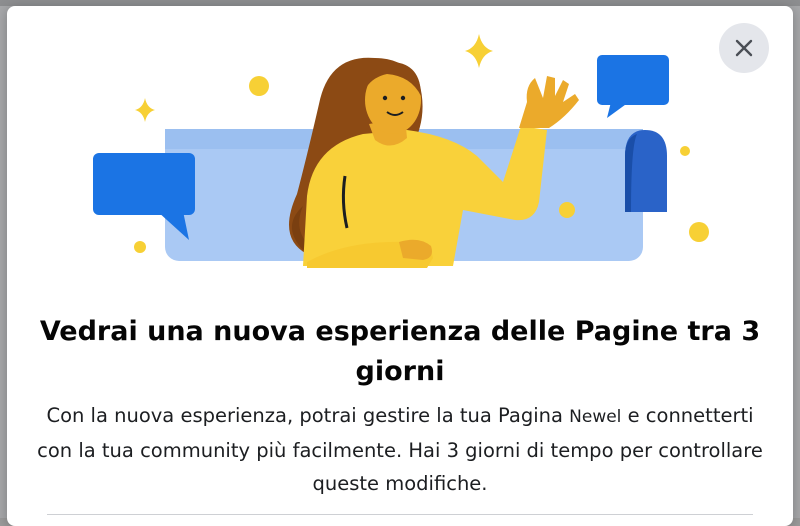 The width and height of the screenshot is (800, 526). I want to click on close-icon, so click(744, 48).